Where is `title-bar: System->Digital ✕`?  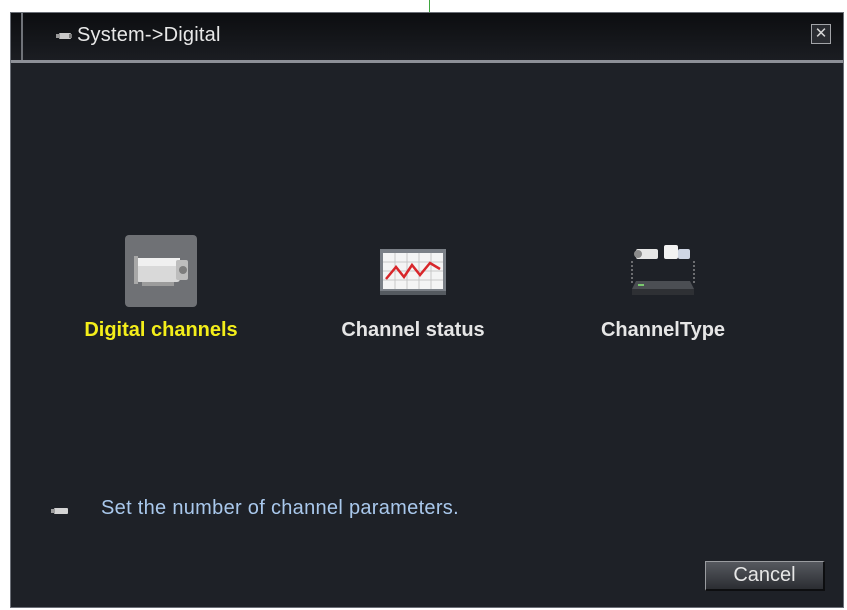
title-bar: System->Digital ✕ is located at coordinates (427, 38).